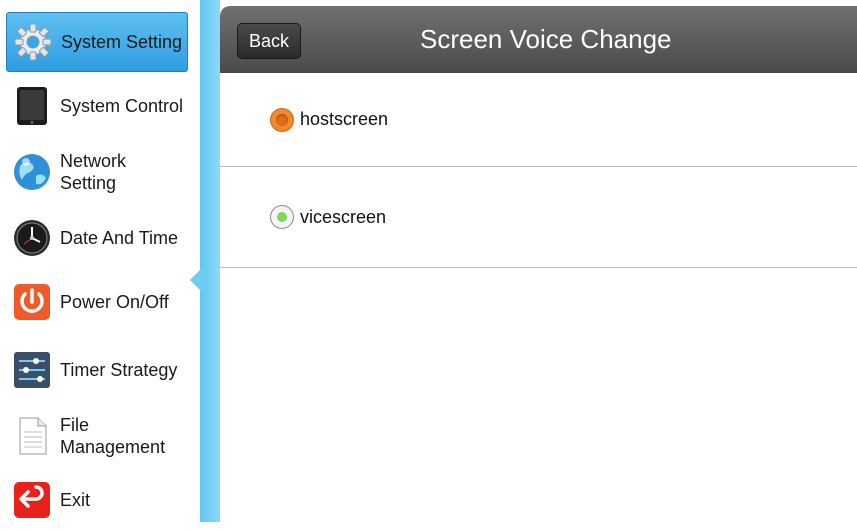  What do you see at coordinates (93, 172) in the screenshot?
I see `sidebar-item-label: Network Setting` at bounding box center [93, 172].